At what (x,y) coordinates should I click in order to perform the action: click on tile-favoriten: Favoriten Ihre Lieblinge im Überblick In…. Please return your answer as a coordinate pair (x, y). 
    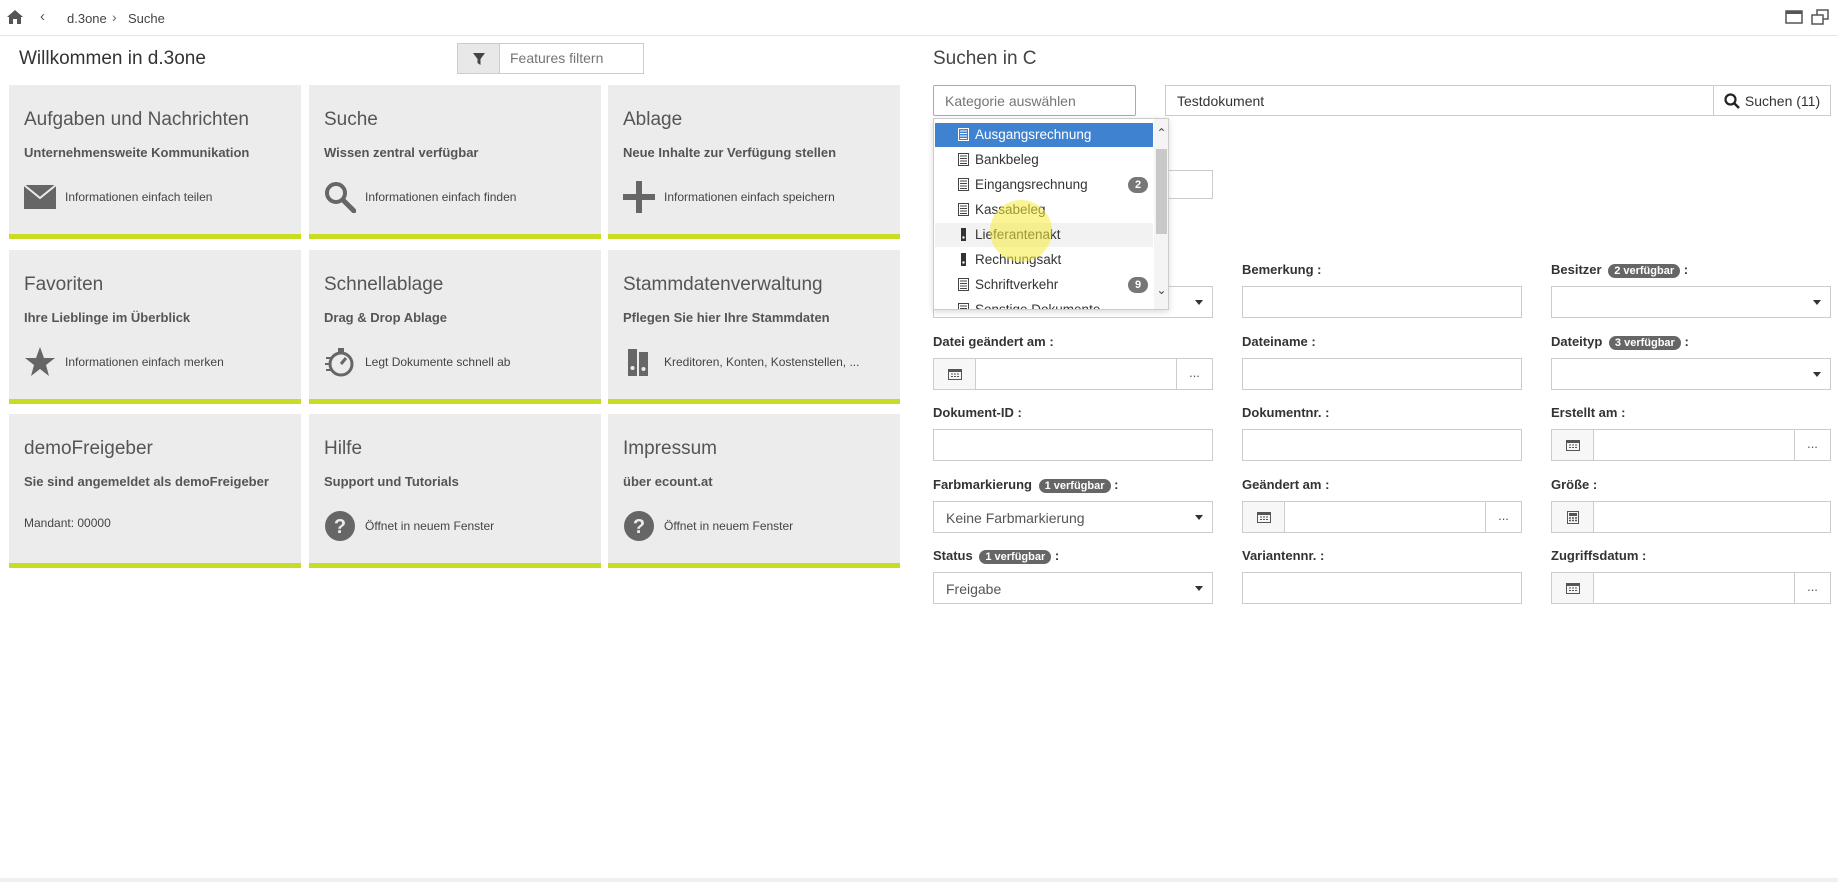
    Looking at the image, I should click on (155, 327).